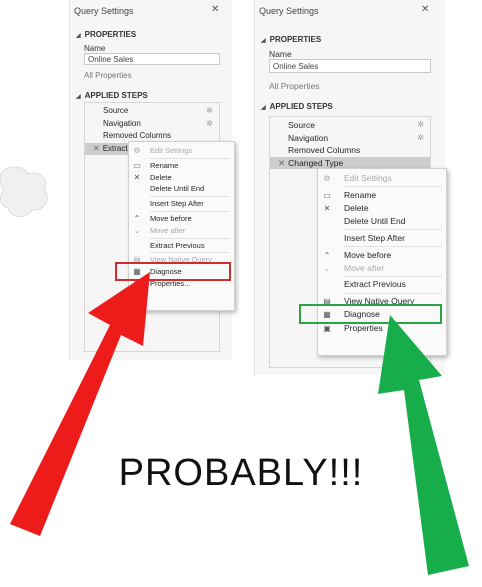 The image size is (482, 587). I want to click on green-arrow, so click(423, 445).